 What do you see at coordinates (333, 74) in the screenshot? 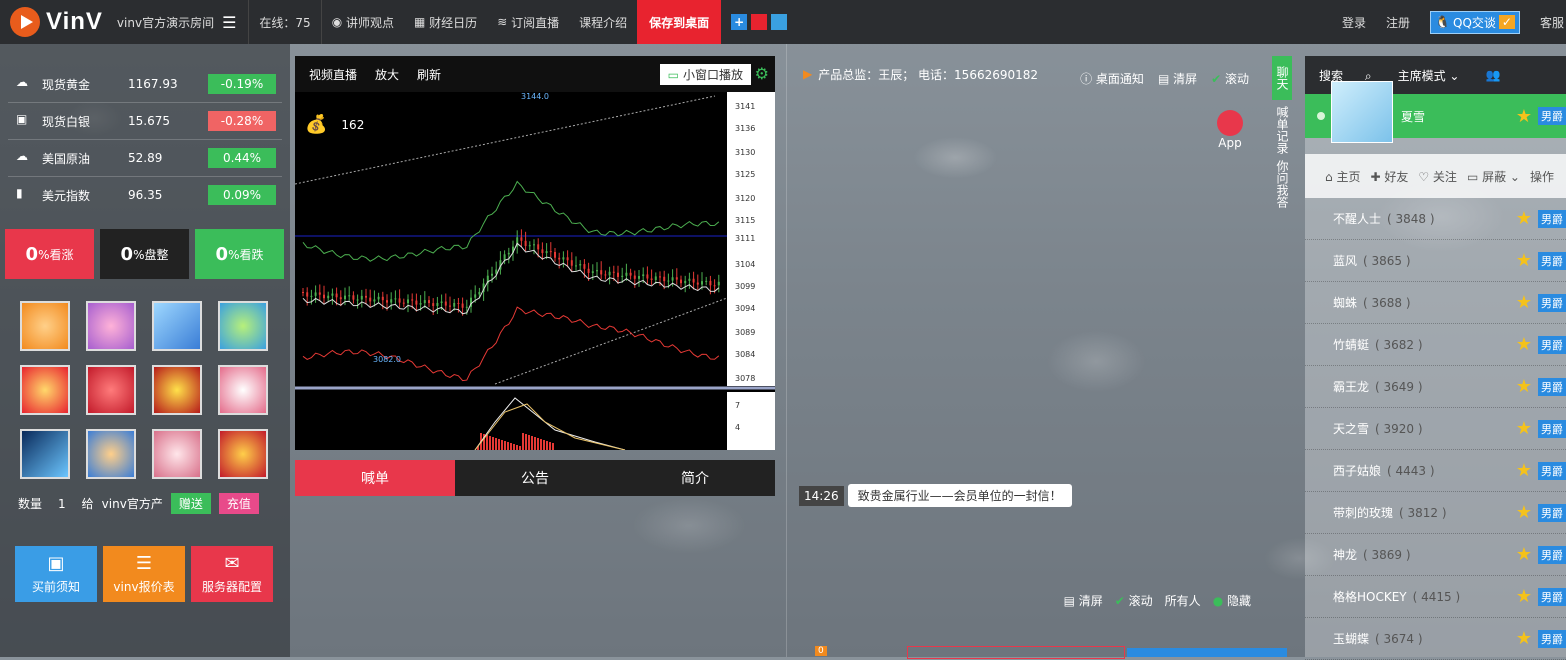
I see `live-tab: 视频直播` at bounding box center [333, 74].